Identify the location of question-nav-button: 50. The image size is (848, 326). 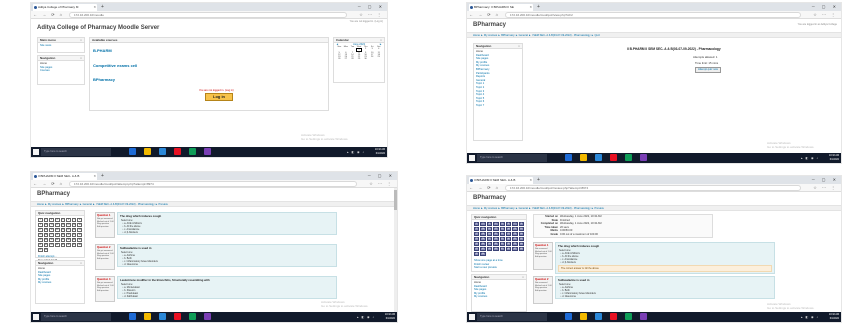
(46, 250).